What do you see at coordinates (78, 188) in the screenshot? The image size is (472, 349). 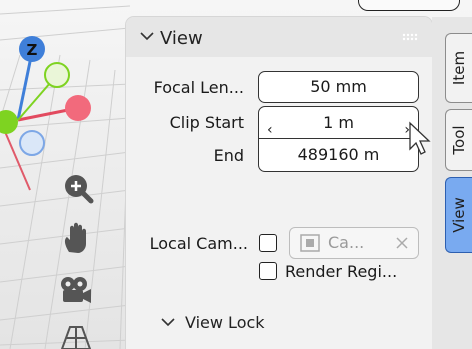 I see `zoom-icon` at bounding box center [78, 188].